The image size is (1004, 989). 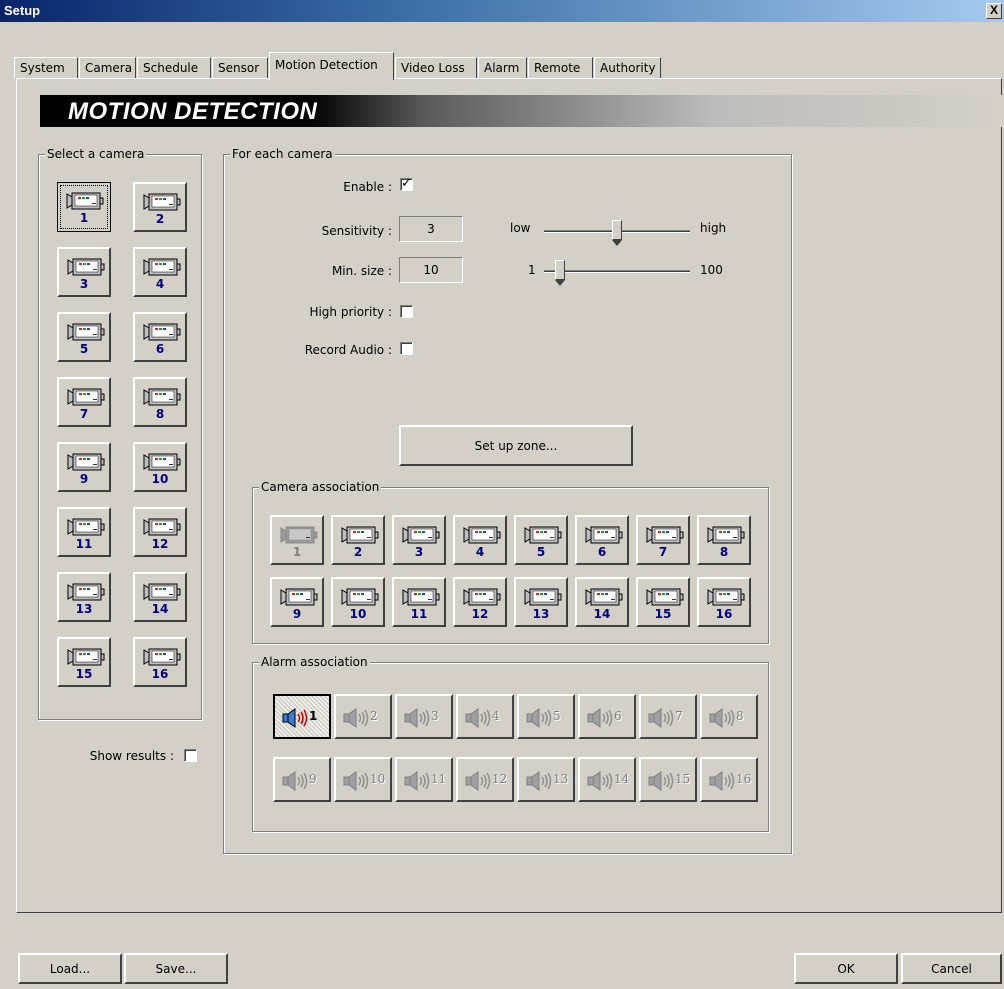 I want to click on select-camera-5-button: 5, so click(x=84, y=337).